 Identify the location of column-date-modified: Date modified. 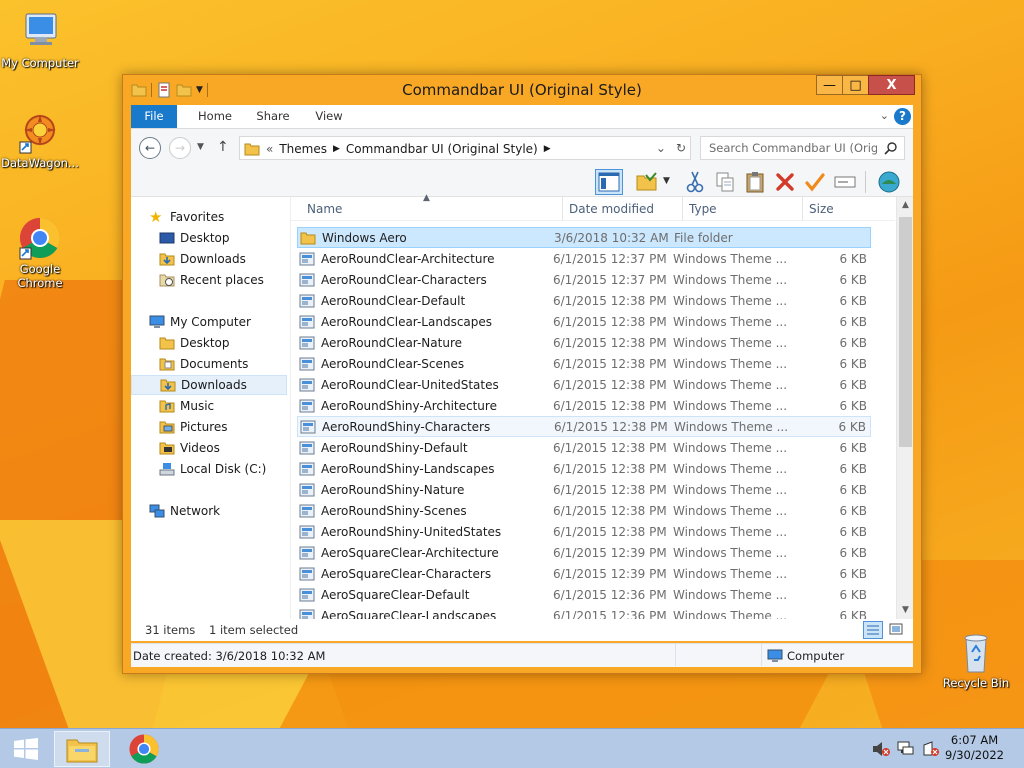
(623, 209).